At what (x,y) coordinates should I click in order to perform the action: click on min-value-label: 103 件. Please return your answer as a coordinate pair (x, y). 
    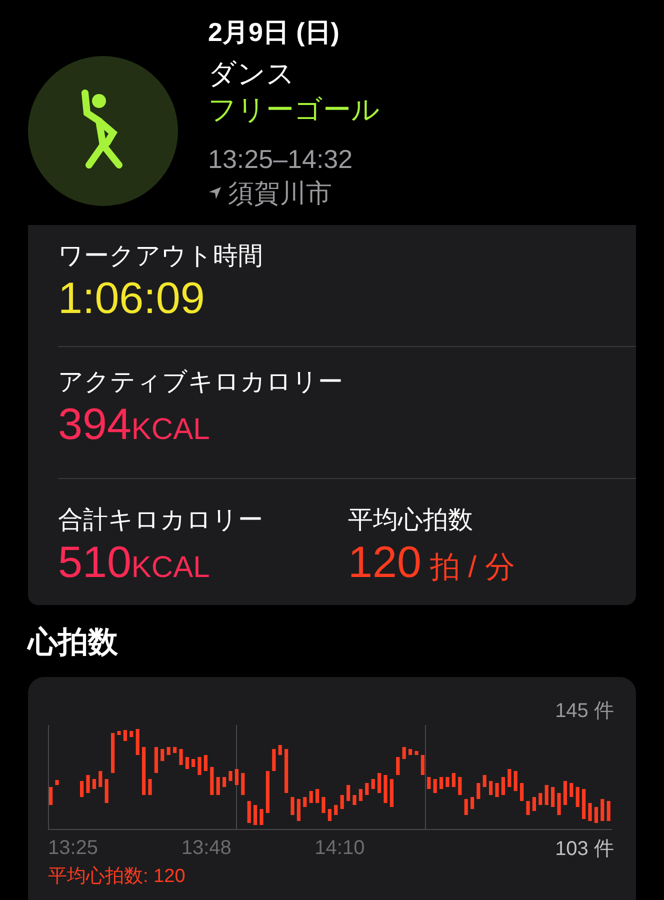
    Looking at the image, I should click on (584, 849).